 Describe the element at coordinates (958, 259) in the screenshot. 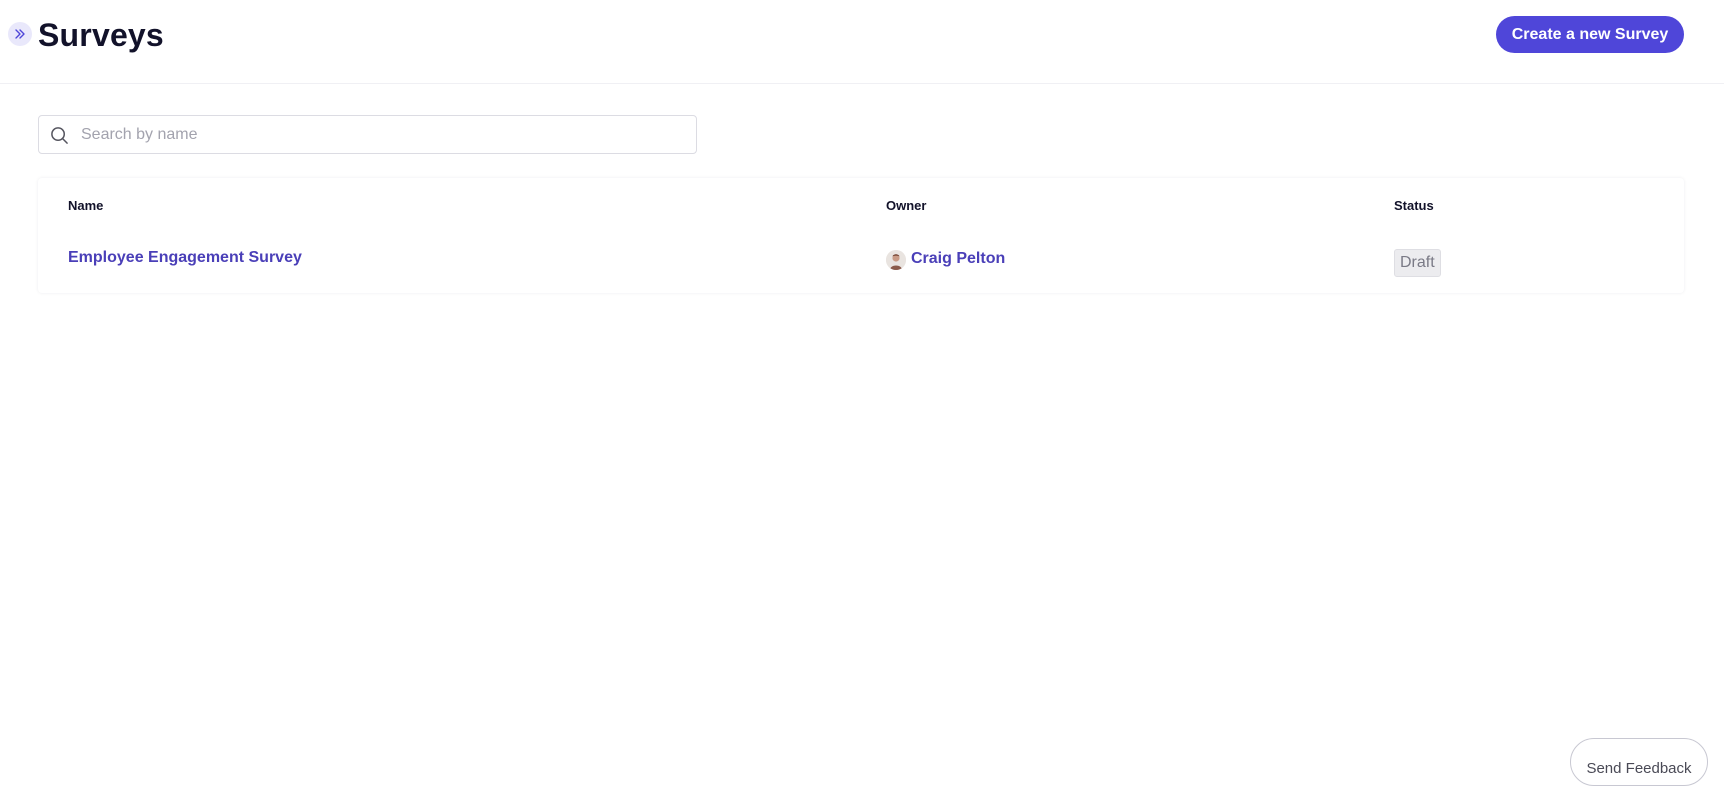

I see `owner-link: Craig Pelton` at that location.